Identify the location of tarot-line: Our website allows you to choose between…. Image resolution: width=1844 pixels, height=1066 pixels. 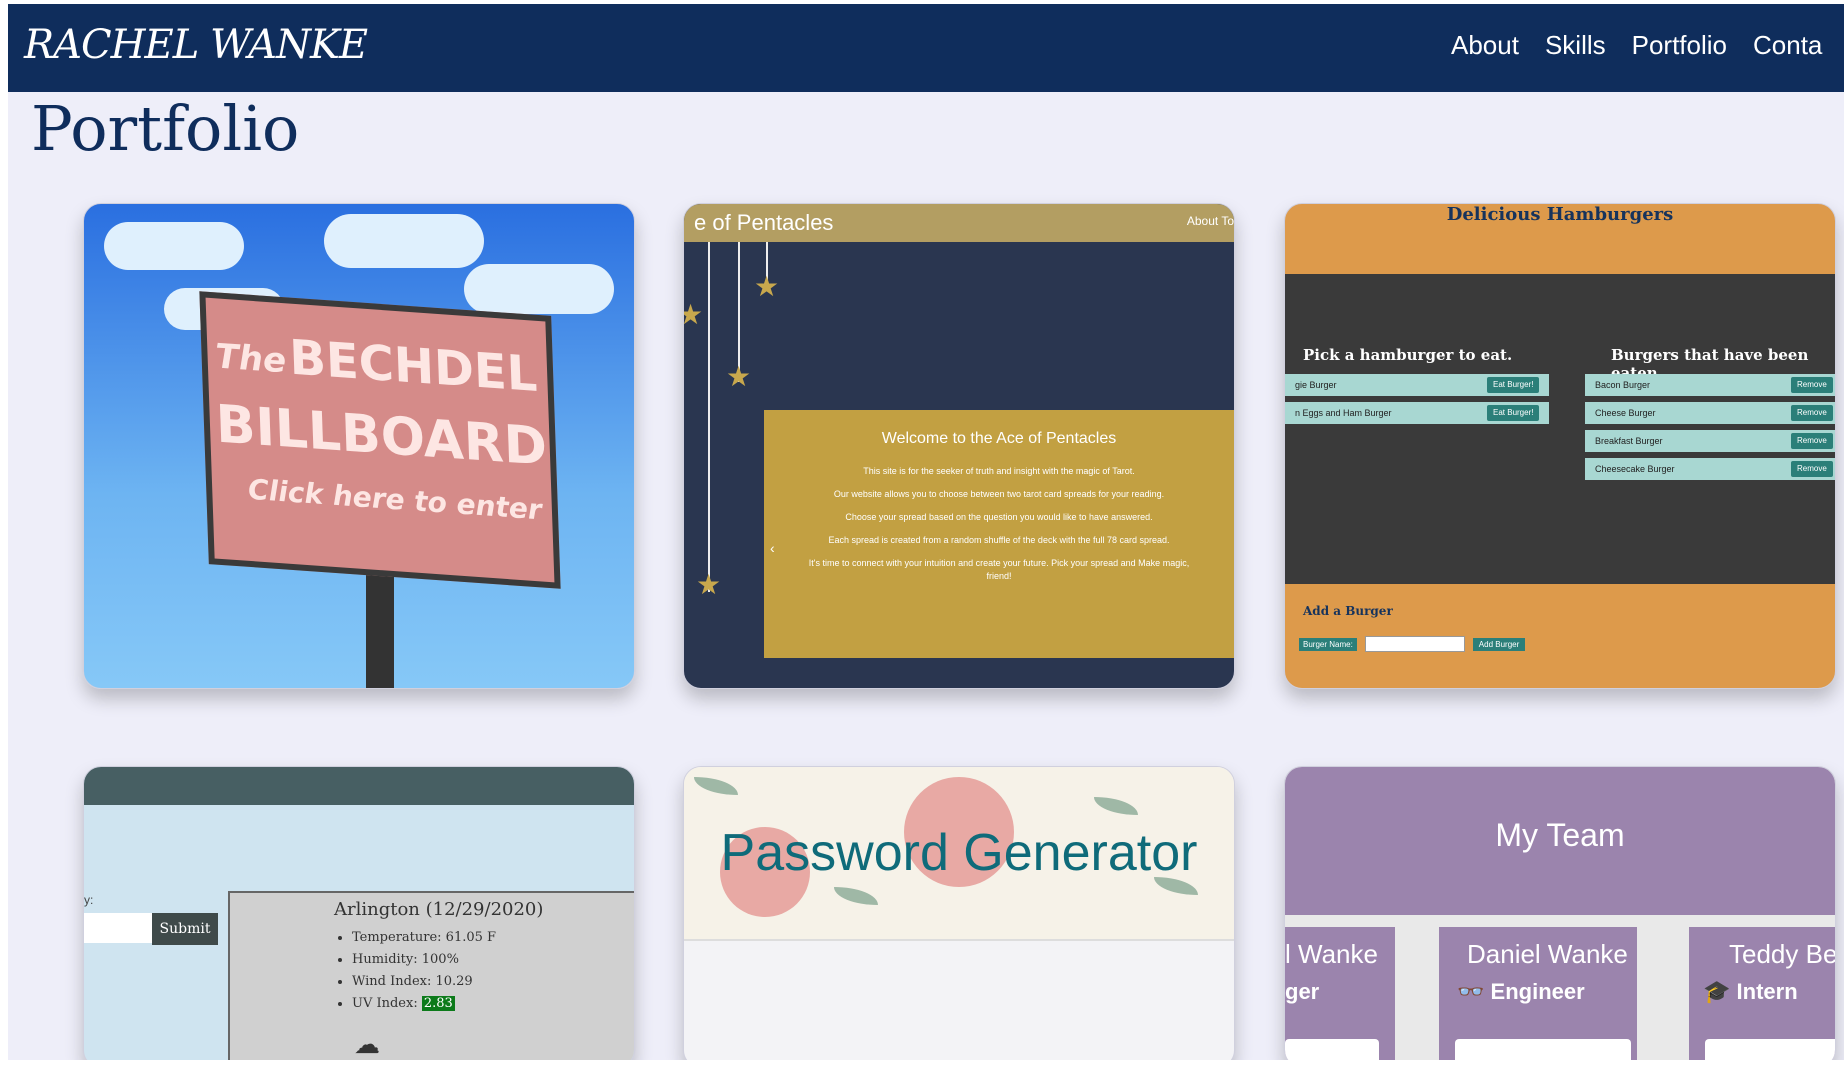
(999, 494).